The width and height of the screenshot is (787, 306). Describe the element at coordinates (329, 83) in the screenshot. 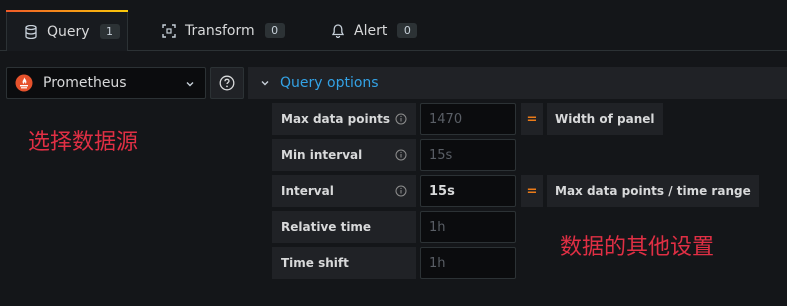

I see `query-options-label: Query options` at that location.